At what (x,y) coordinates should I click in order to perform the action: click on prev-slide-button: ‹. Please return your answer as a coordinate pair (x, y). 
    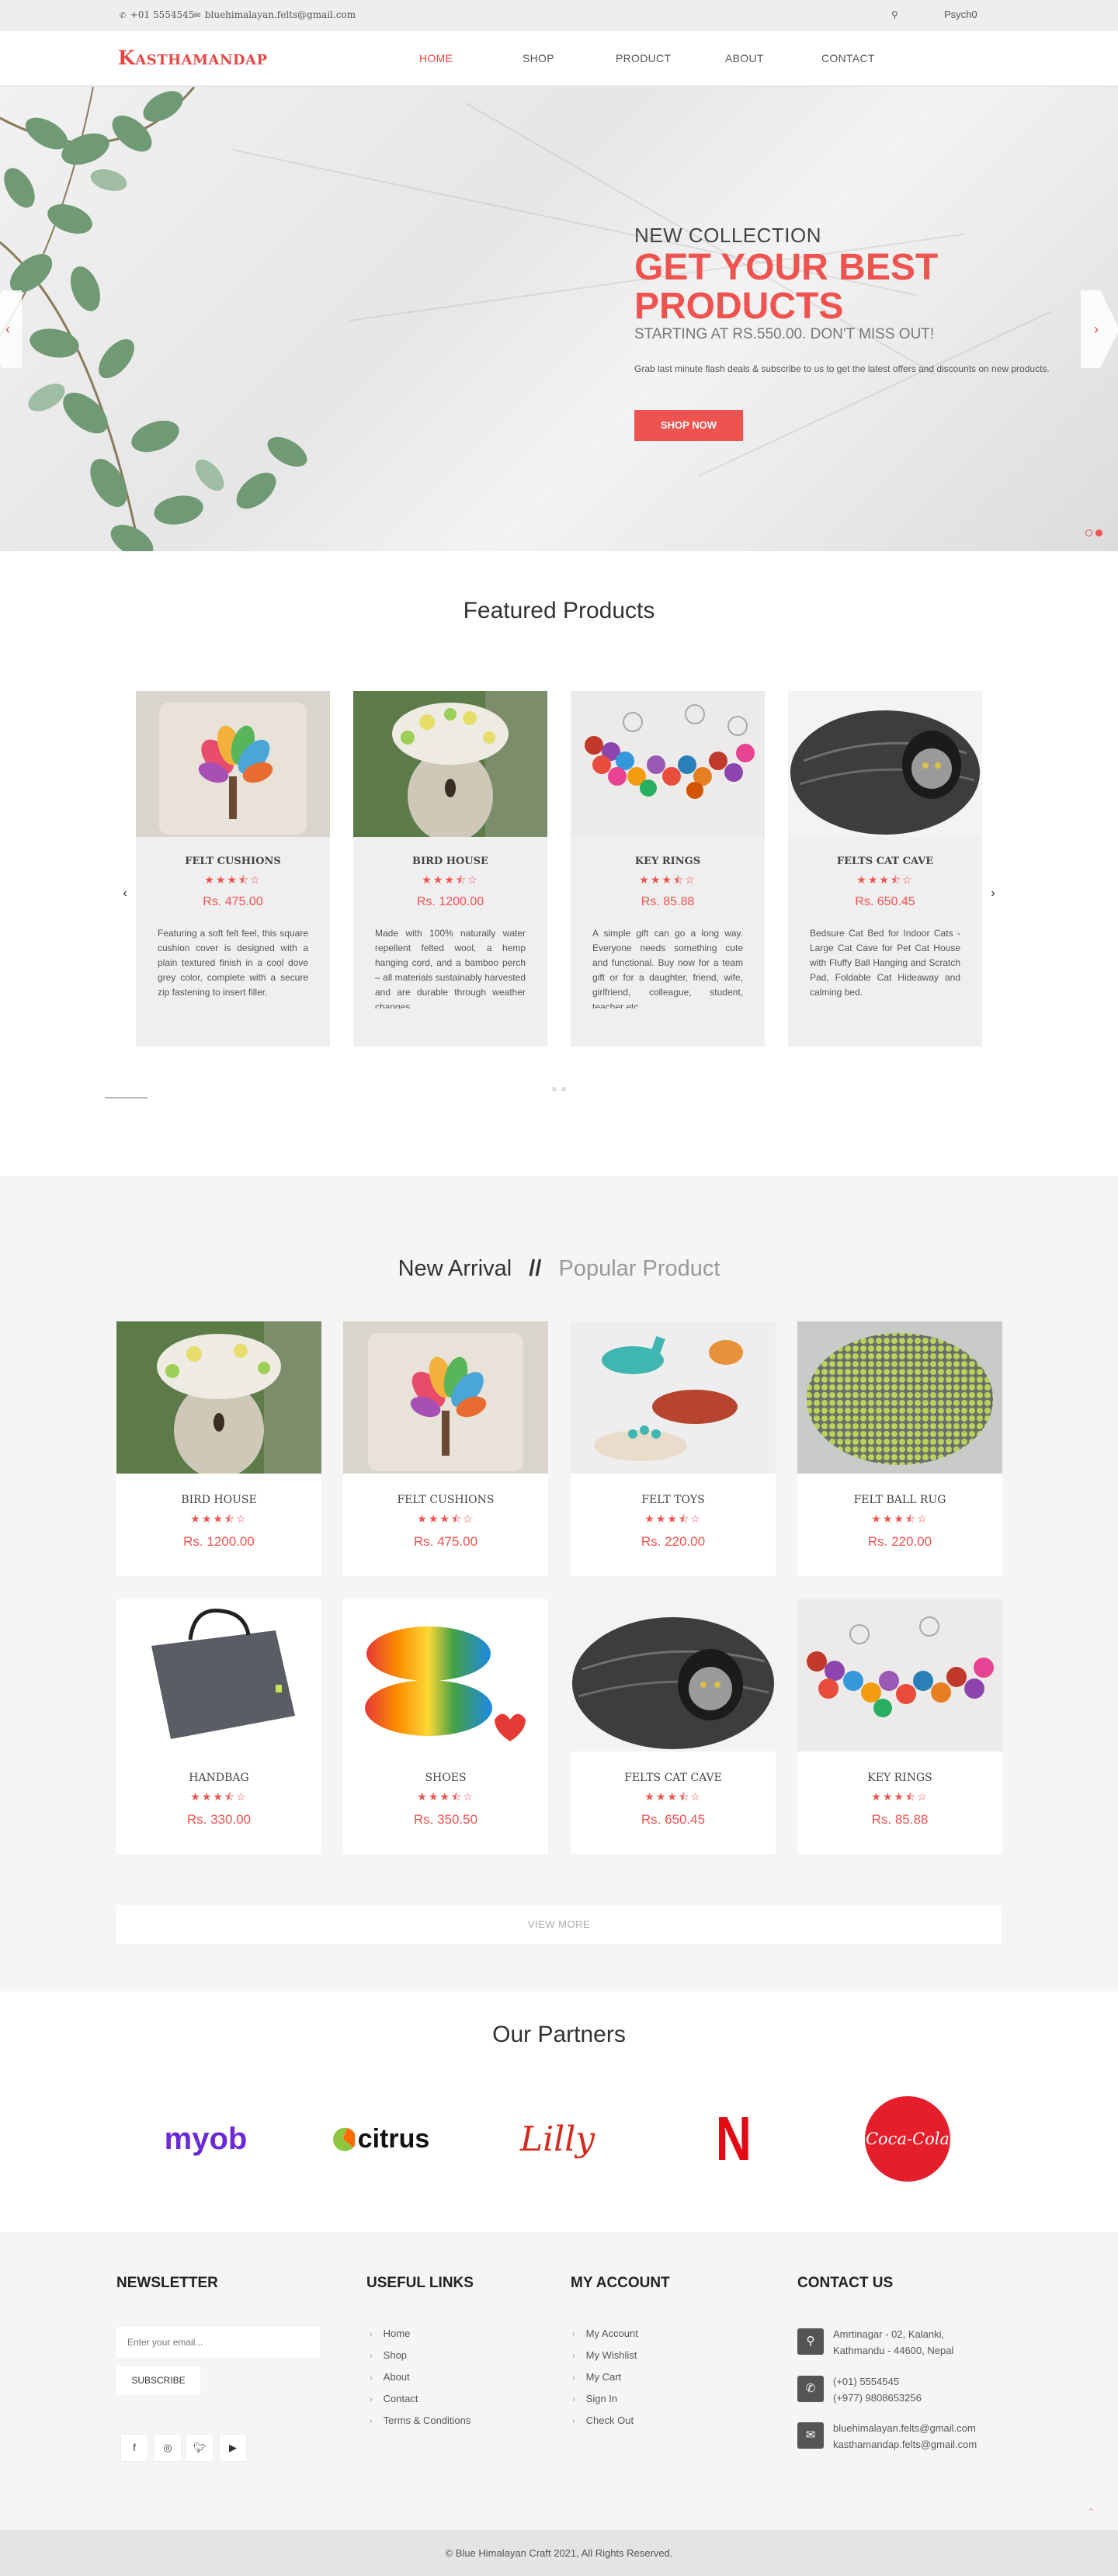
    Looking at the image, I should click on (11, 329).